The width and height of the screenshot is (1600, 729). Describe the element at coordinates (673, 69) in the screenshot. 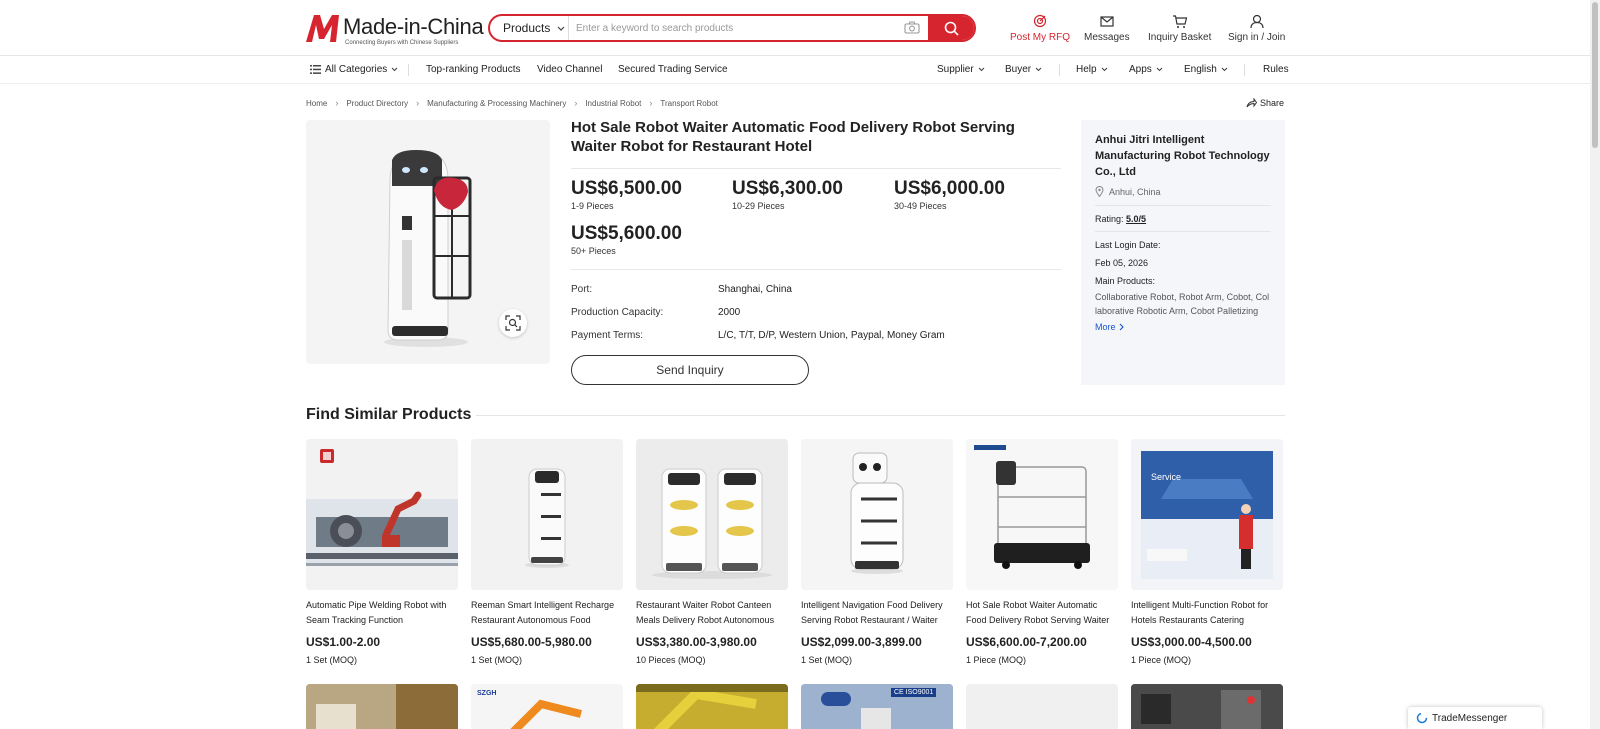

I see `secured-trading-link: Secured Trading Service` at that location.